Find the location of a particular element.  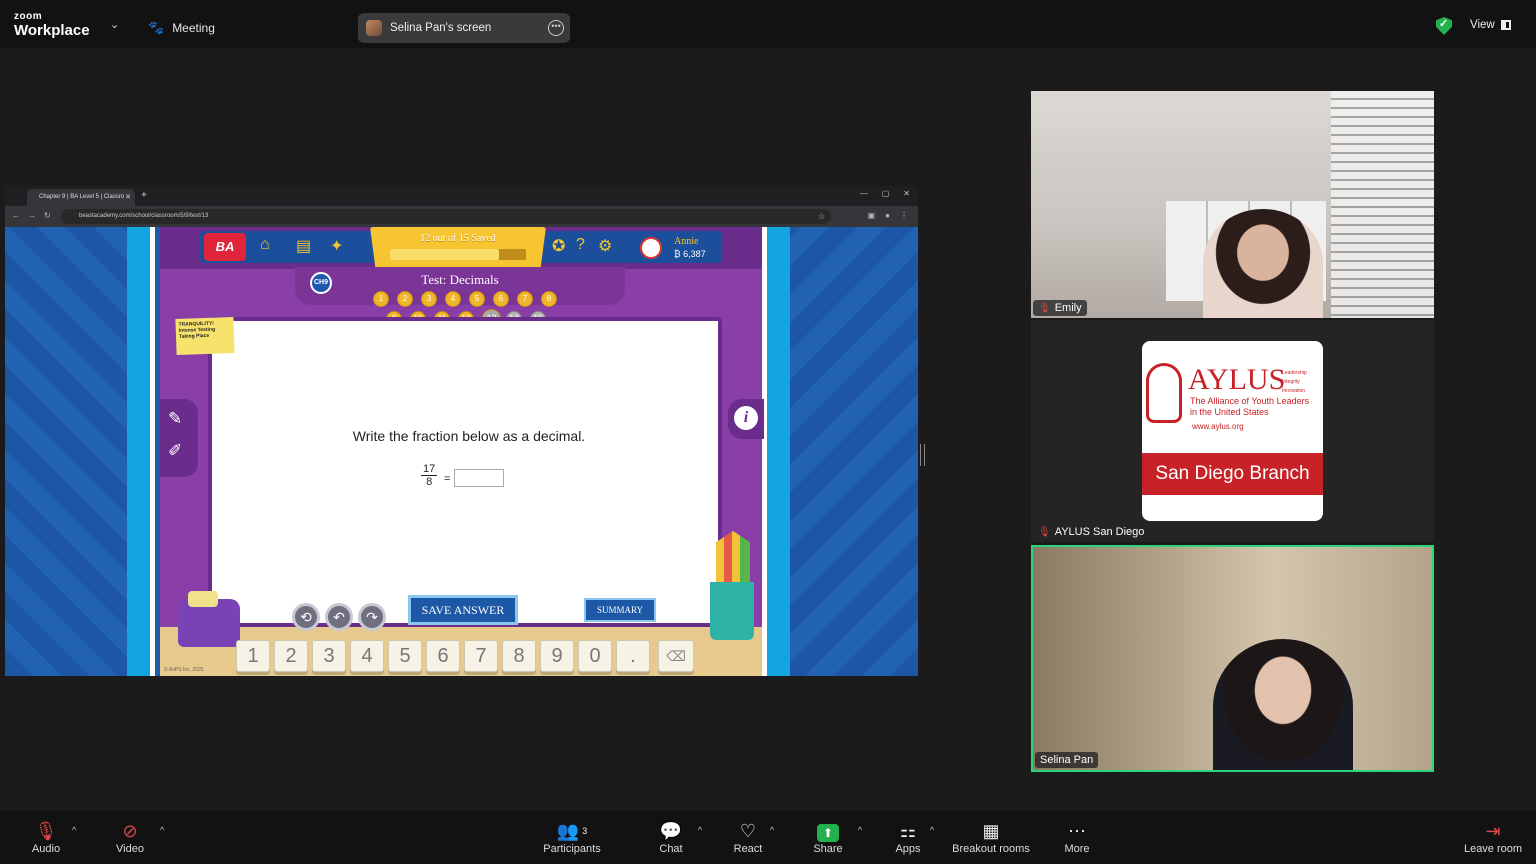

new-tab-icon: + is located at coordinates (144, 195).